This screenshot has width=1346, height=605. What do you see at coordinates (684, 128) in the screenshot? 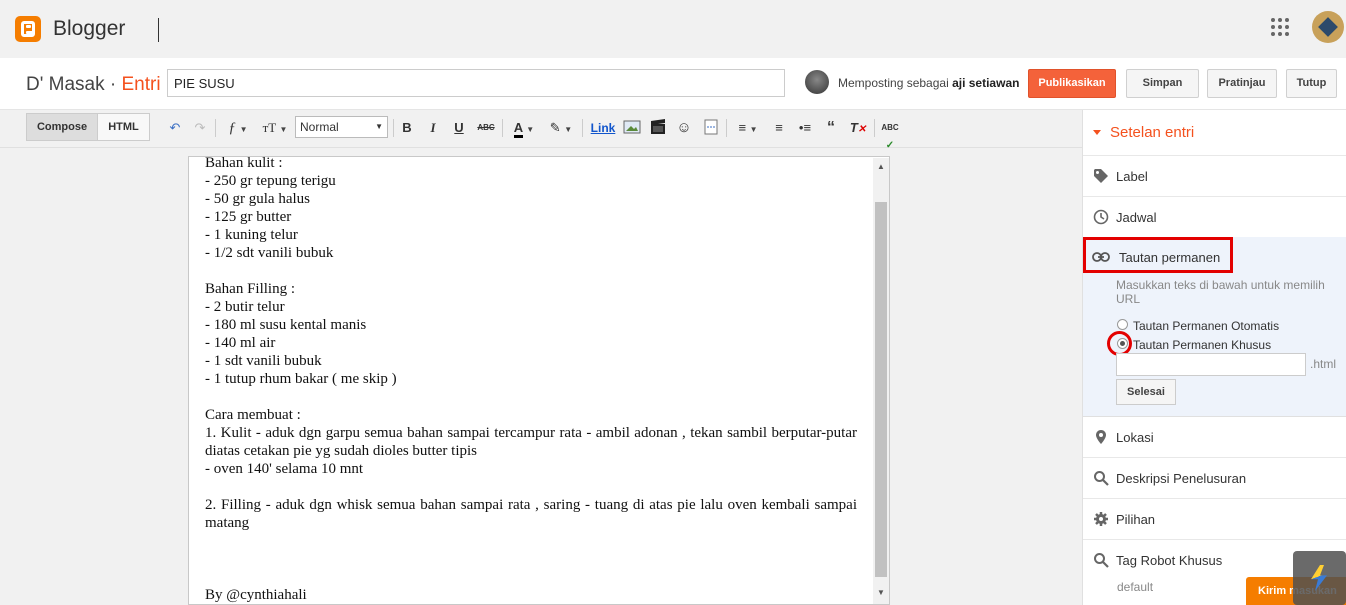
I see `insert-emoji-icon: ☺` at bounding box center [684, 128].